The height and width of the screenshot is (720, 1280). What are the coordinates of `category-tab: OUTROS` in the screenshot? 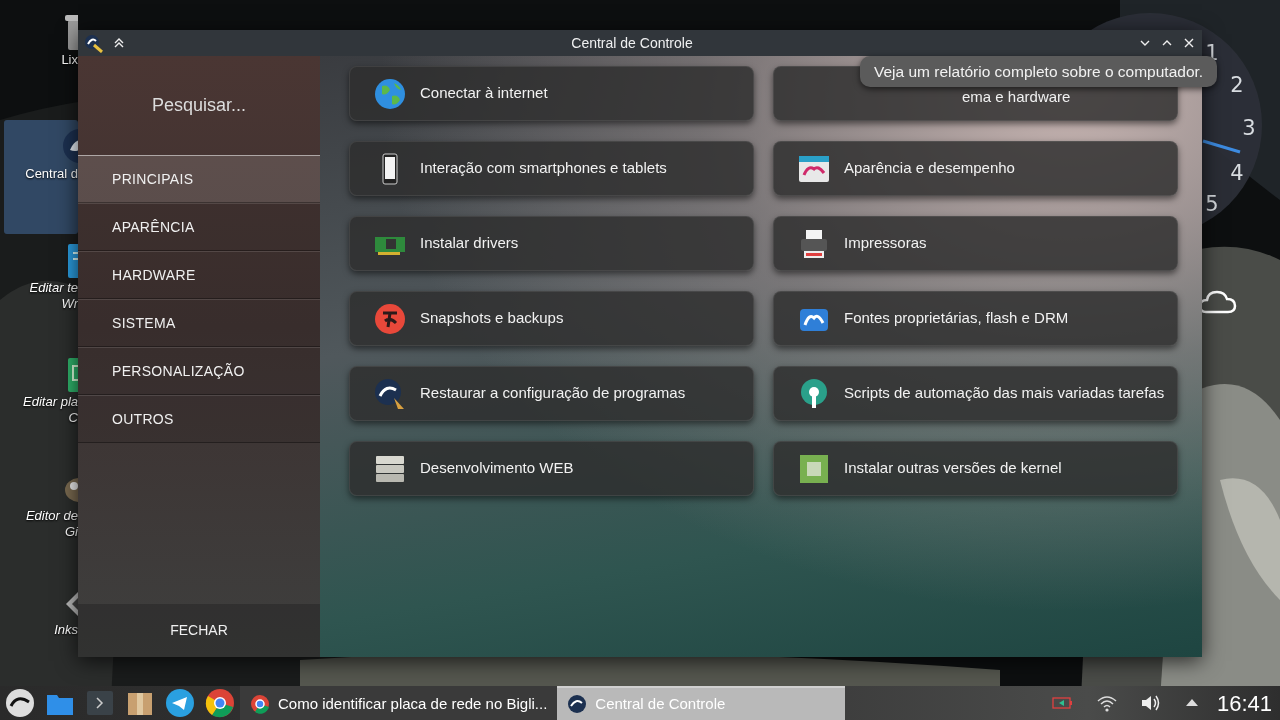 It's located at (199, 419).